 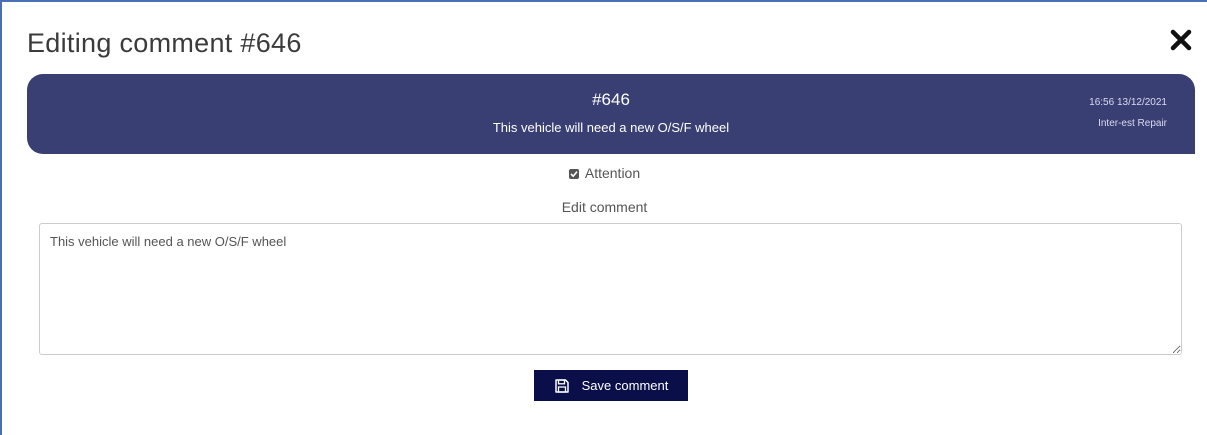 I want to click on close-x-icon, so click(x=1181, y=40).